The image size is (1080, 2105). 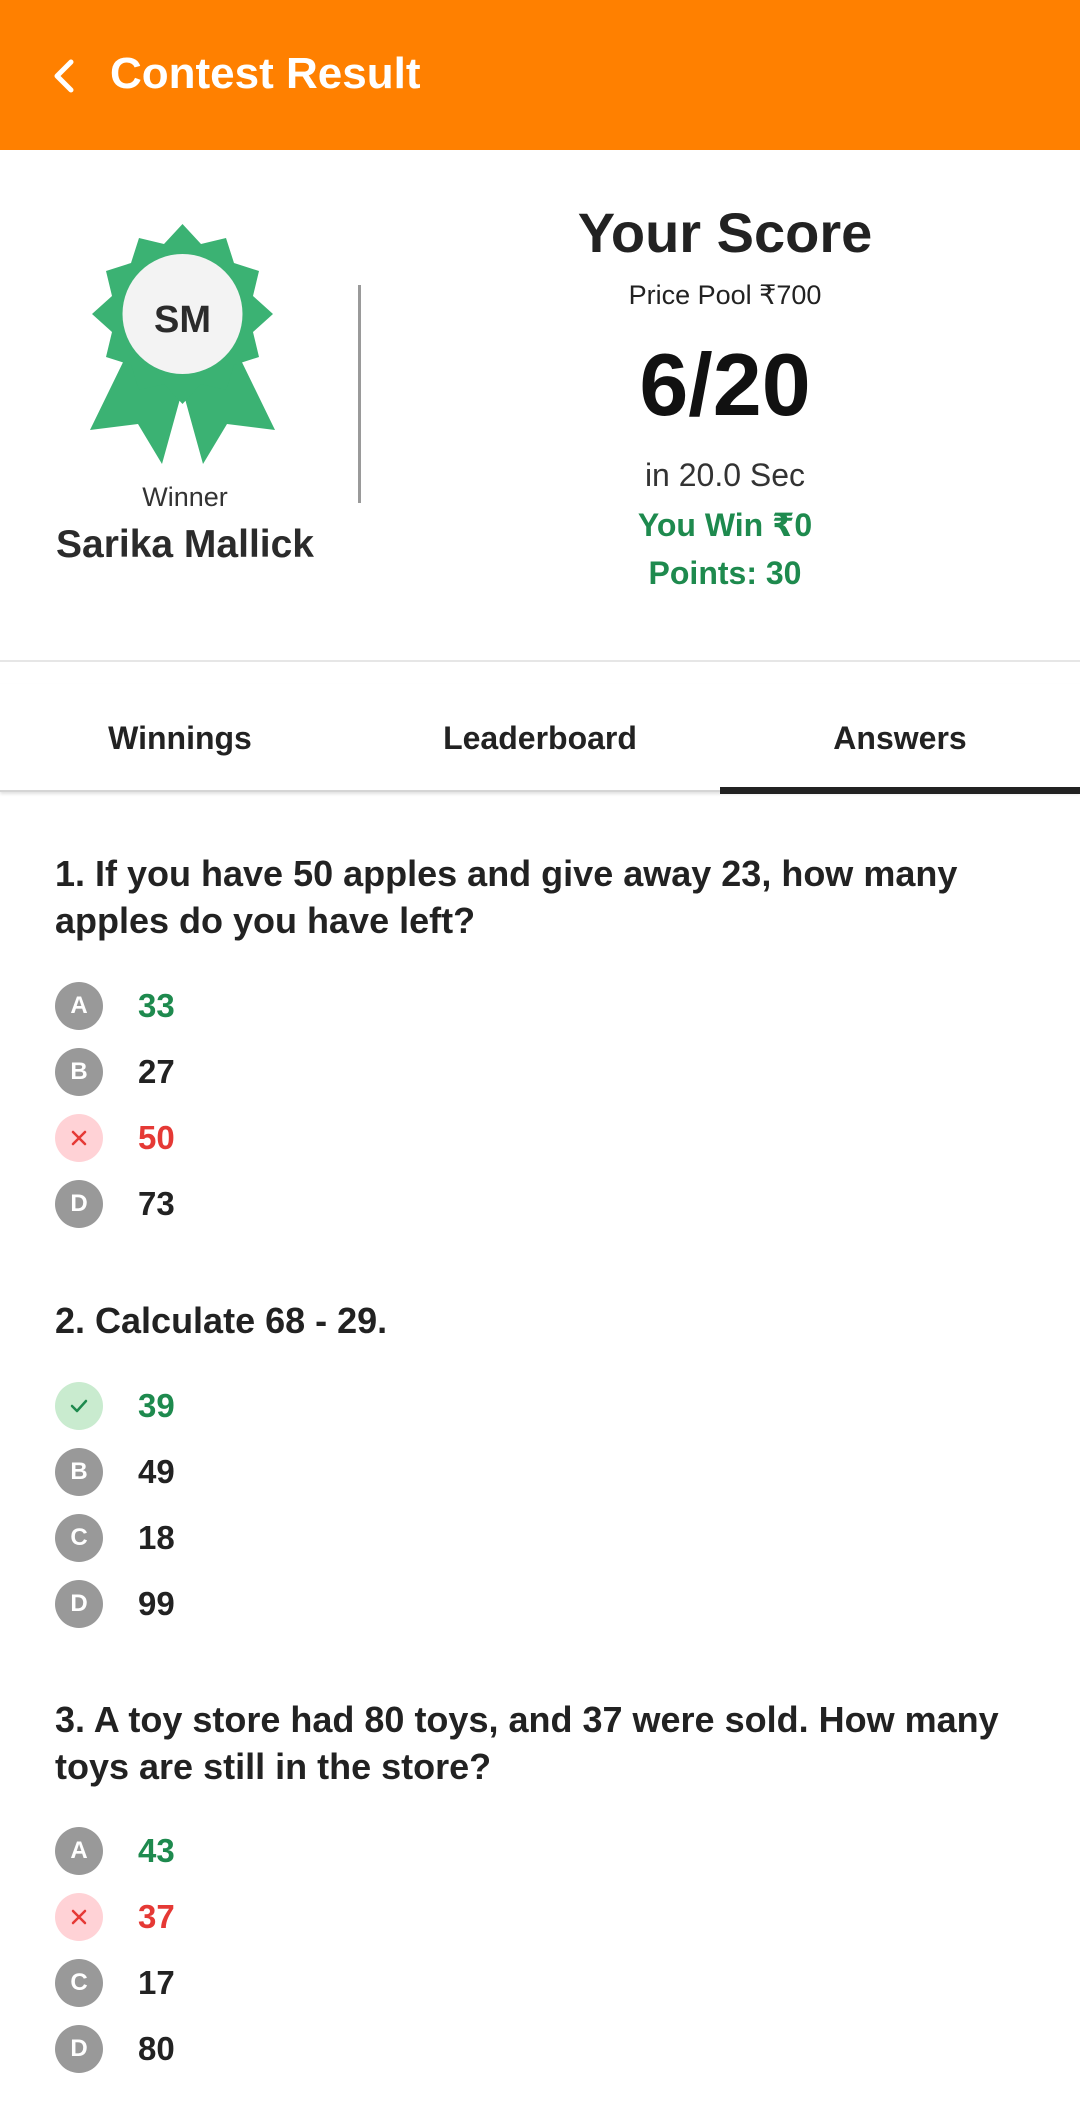 What do you see at coordinates (725, 525) in the screenshot?
I see `win-amount: You Win ₹0` at bounding box center [725, 525].